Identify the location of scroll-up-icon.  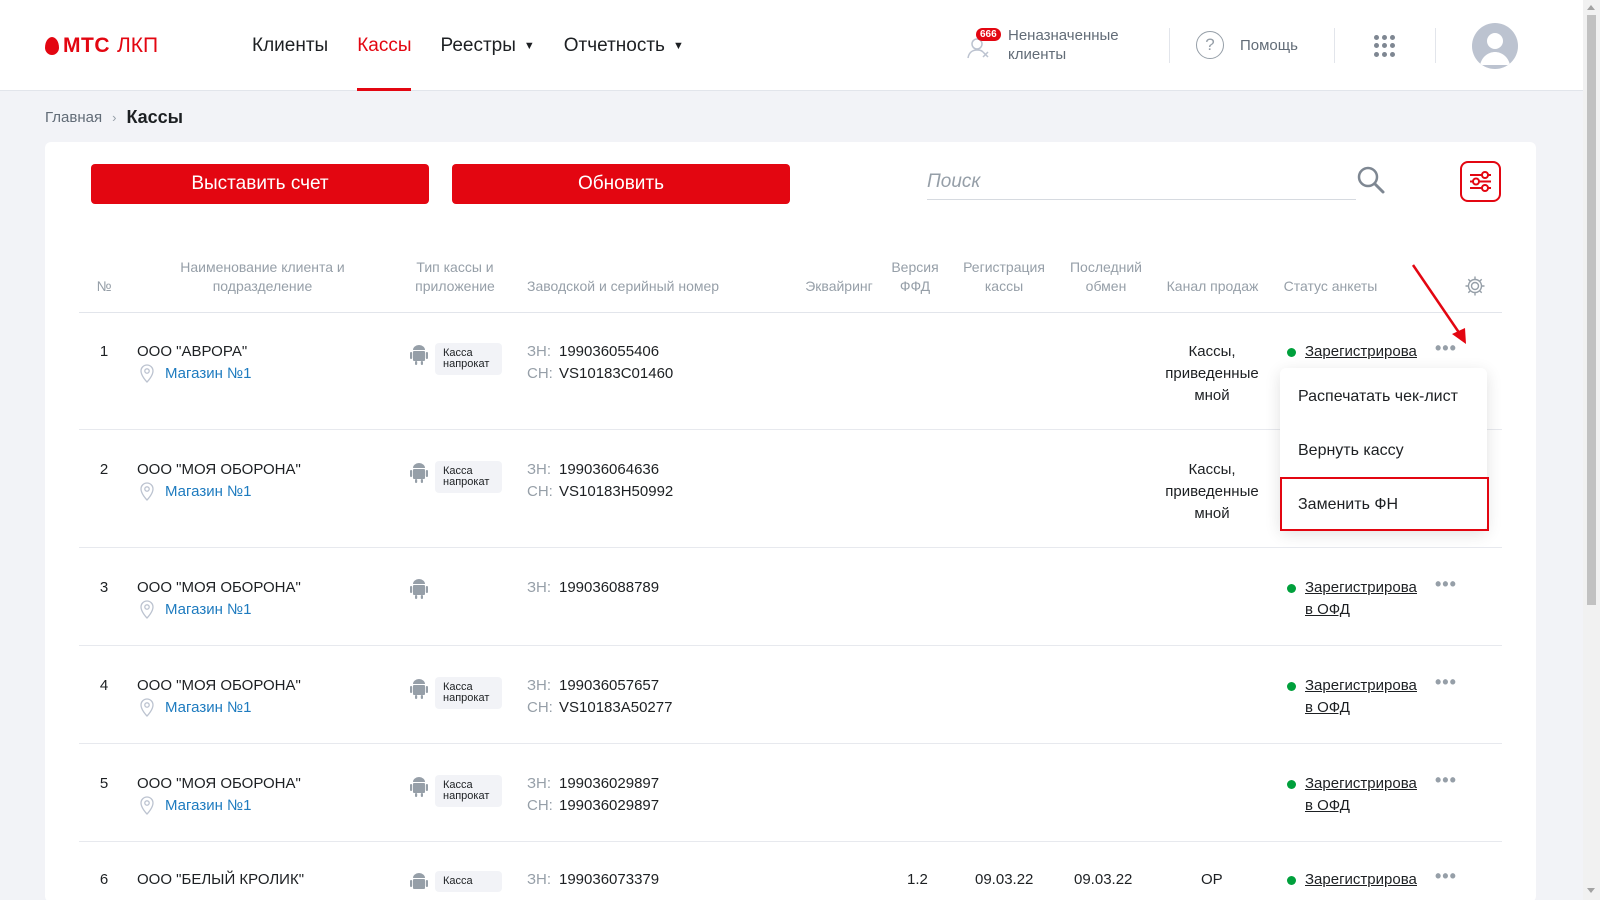
(1591, 7).